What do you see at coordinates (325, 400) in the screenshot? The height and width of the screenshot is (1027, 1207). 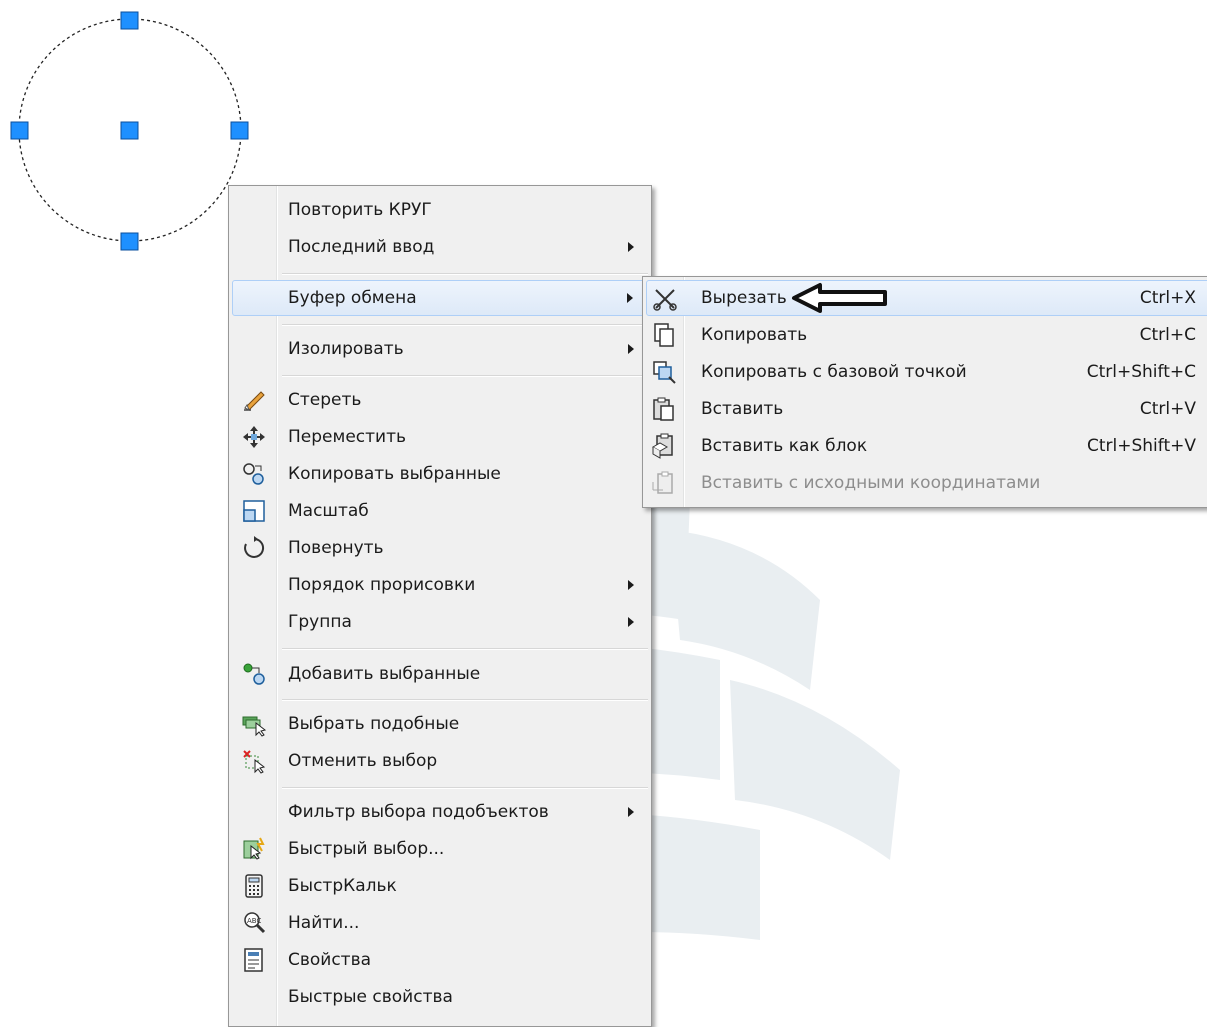 I see `menu-item-label: Стереть` at bounding box center [325, 400].